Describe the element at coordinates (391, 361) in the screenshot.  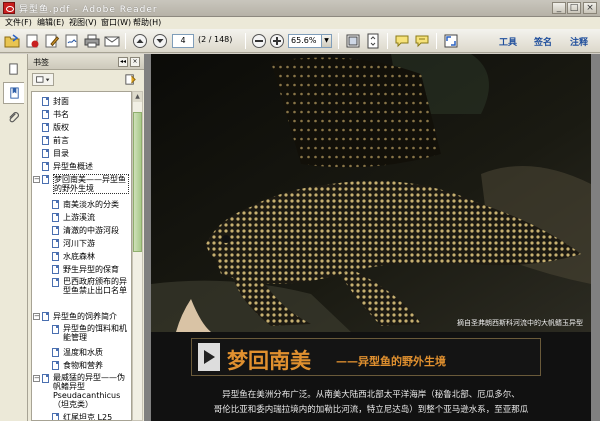
I see `chapter-subheading: ——异型鱼的野外生境` at that location.